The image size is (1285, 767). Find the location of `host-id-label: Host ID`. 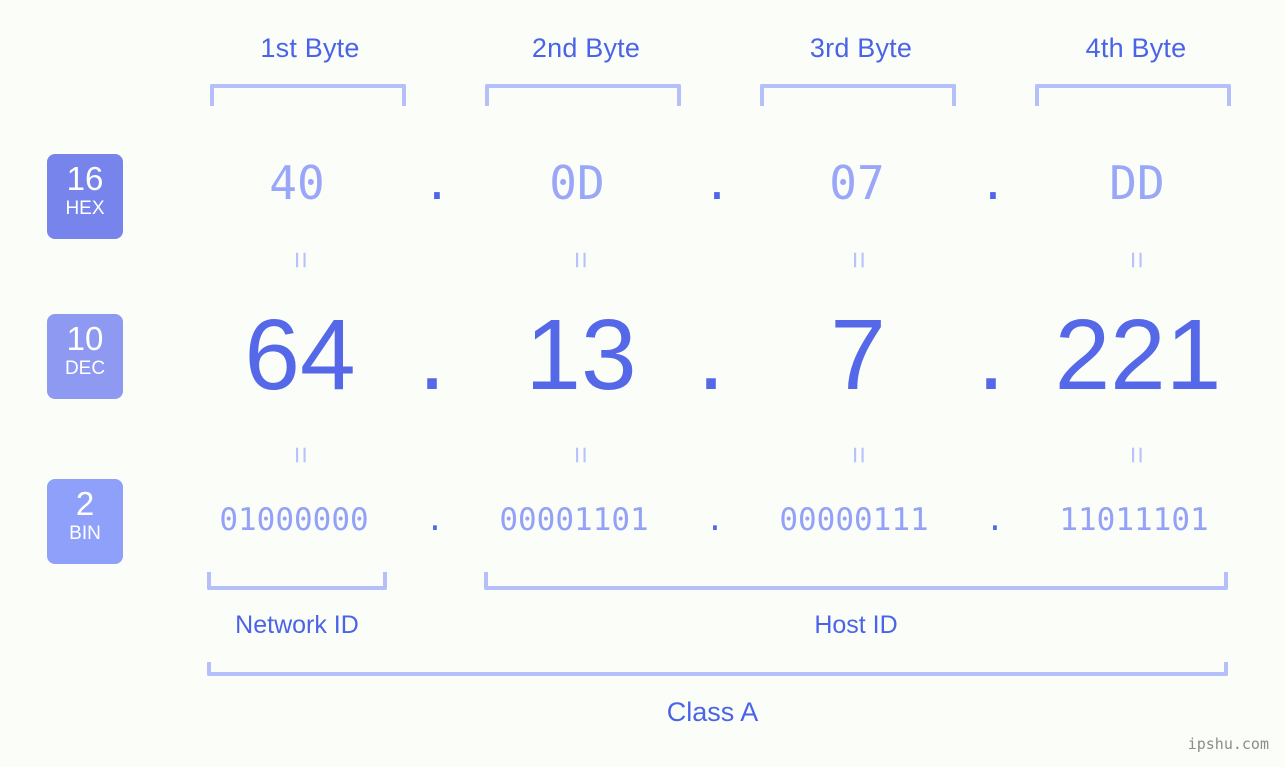

host-id-label: Host ID is located at coordinates (856, 625).